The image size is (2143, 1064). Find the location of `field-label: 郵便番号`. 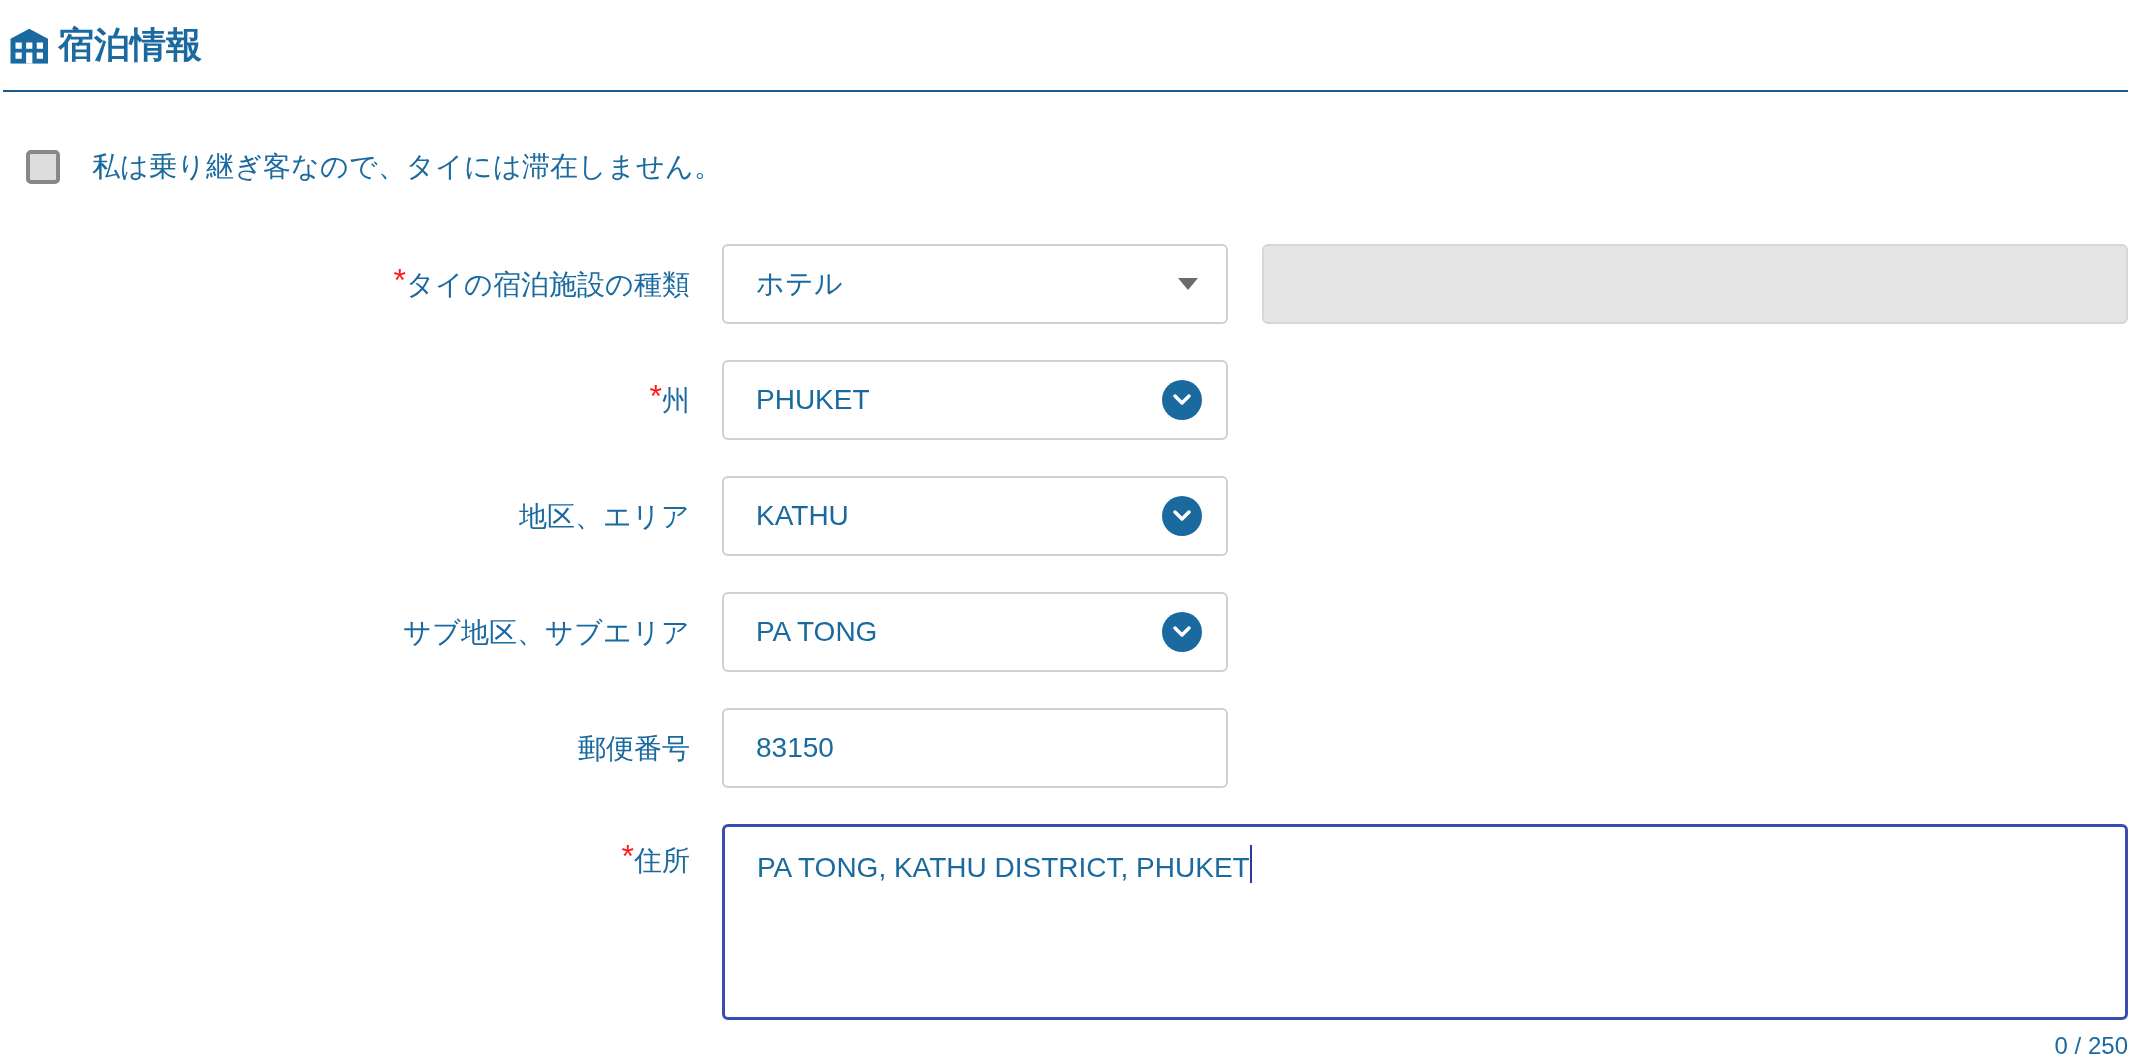

field-label: 郵便番号 is located at coordinates (634, 749).